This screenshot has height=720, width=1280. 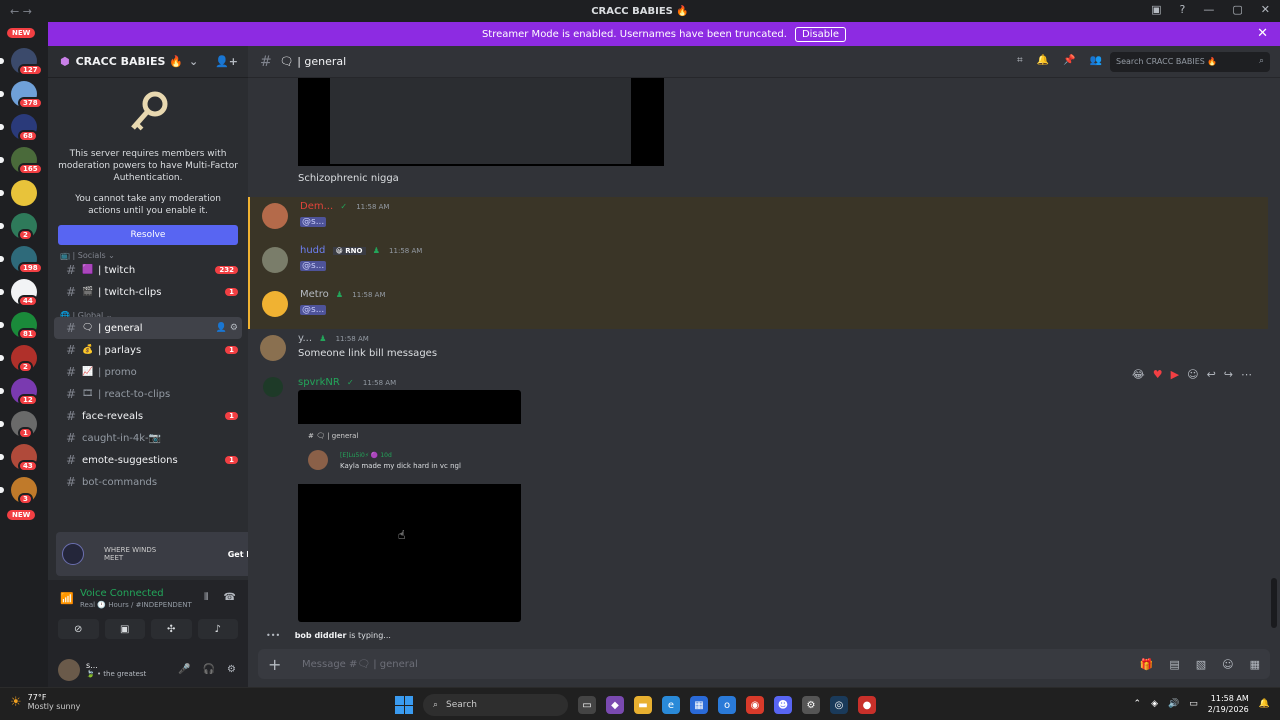 What do you see at coordinates (1201, 664) in the screenshot?
I see `sticker-icon: ▧` at bounding box center [1201, 664].